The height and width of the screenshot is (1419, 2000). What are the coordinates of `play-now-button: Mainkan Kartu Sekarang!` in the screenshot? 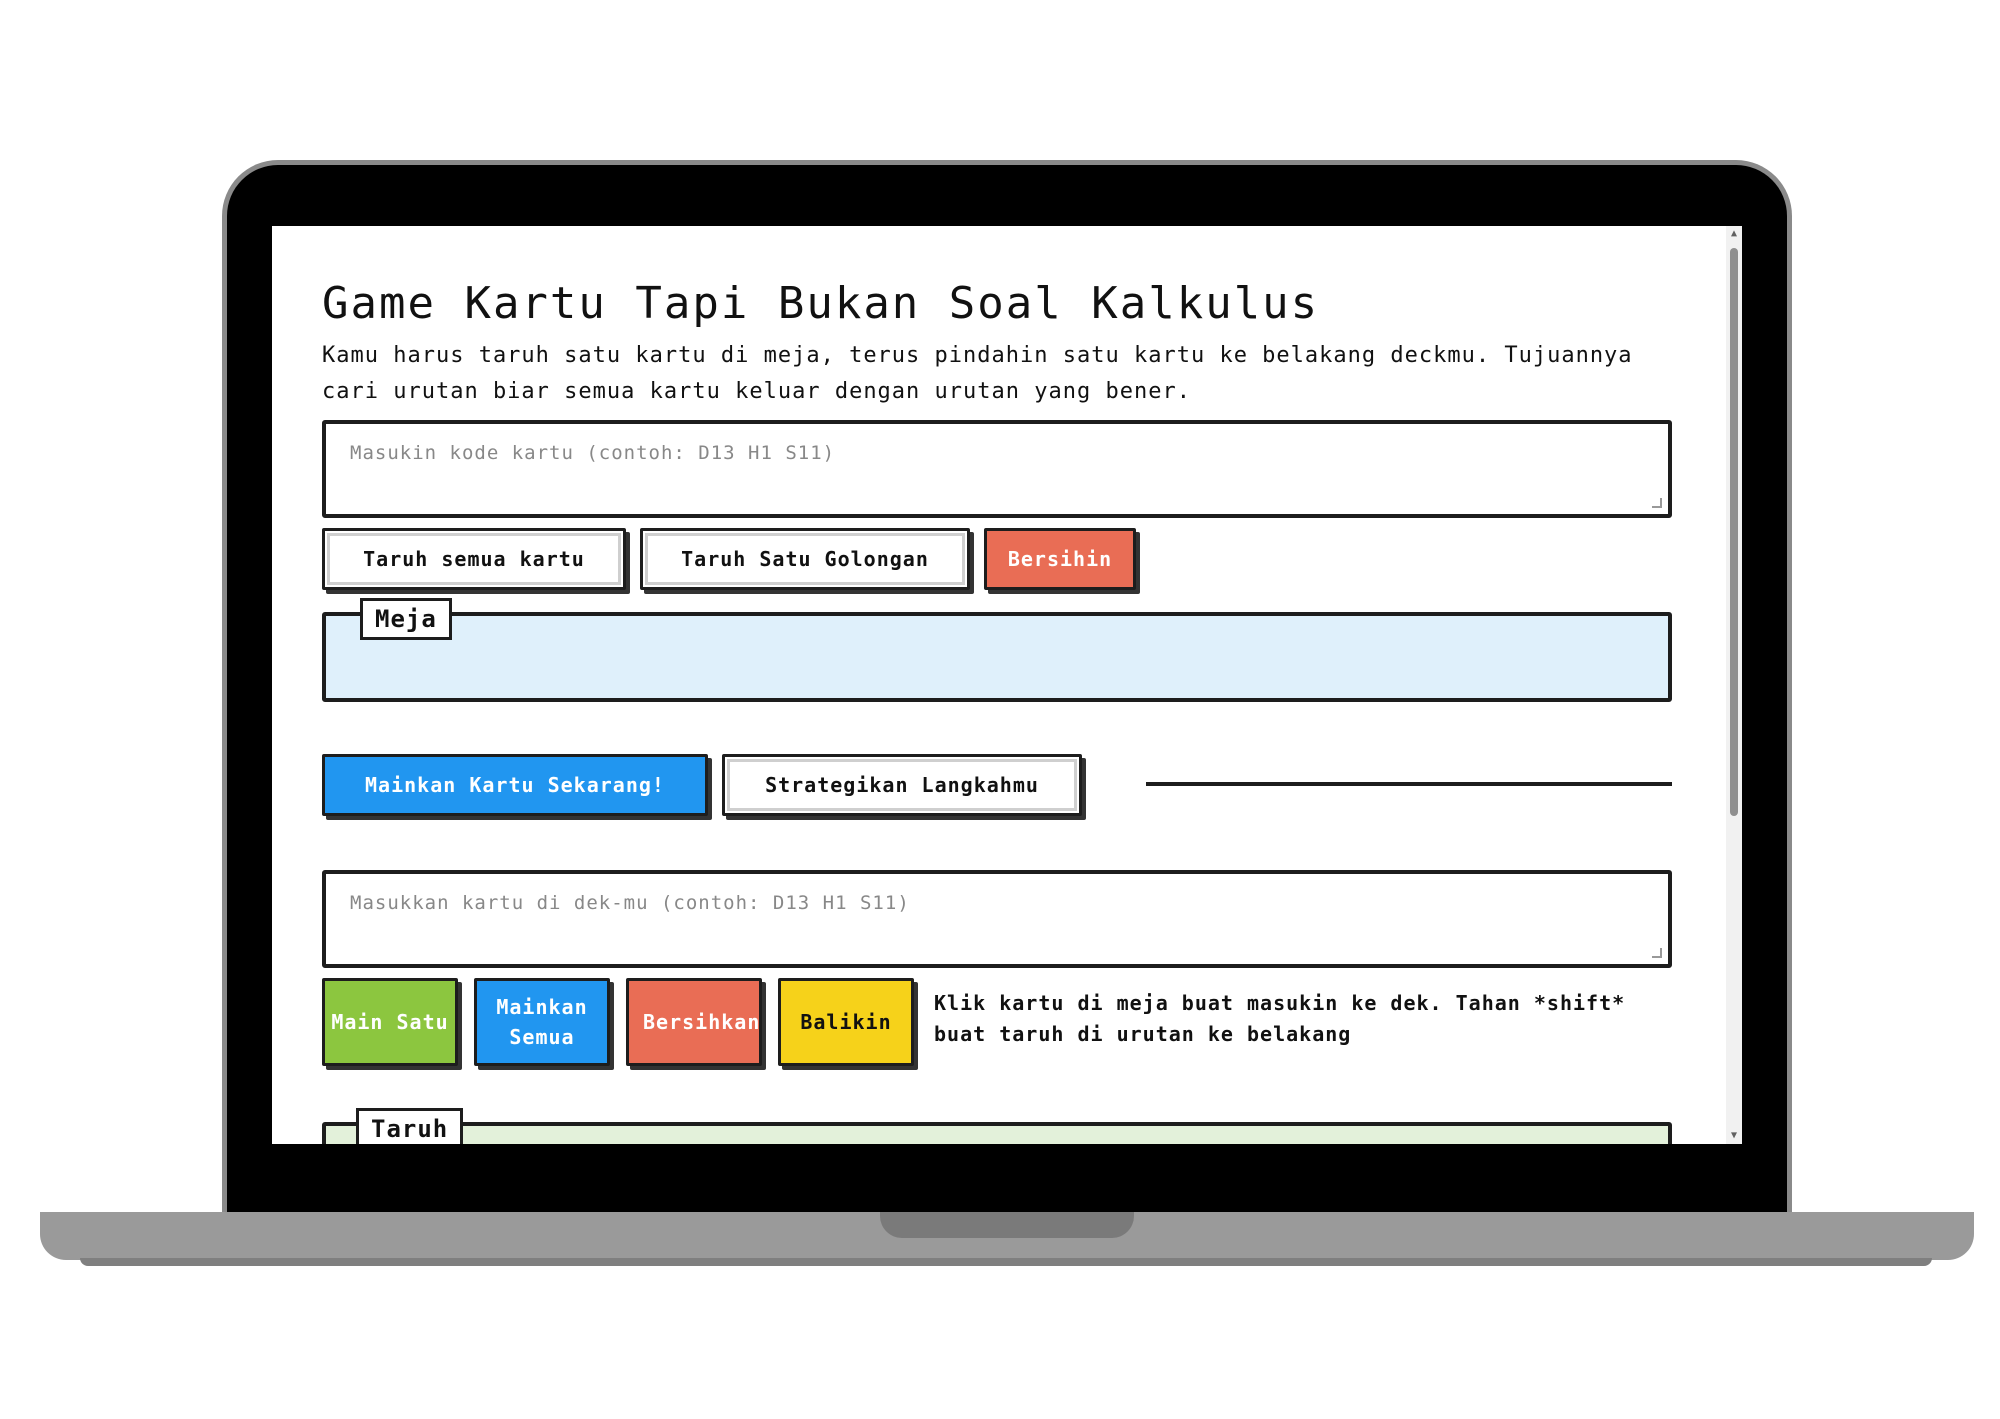 It's located at (515, 785).